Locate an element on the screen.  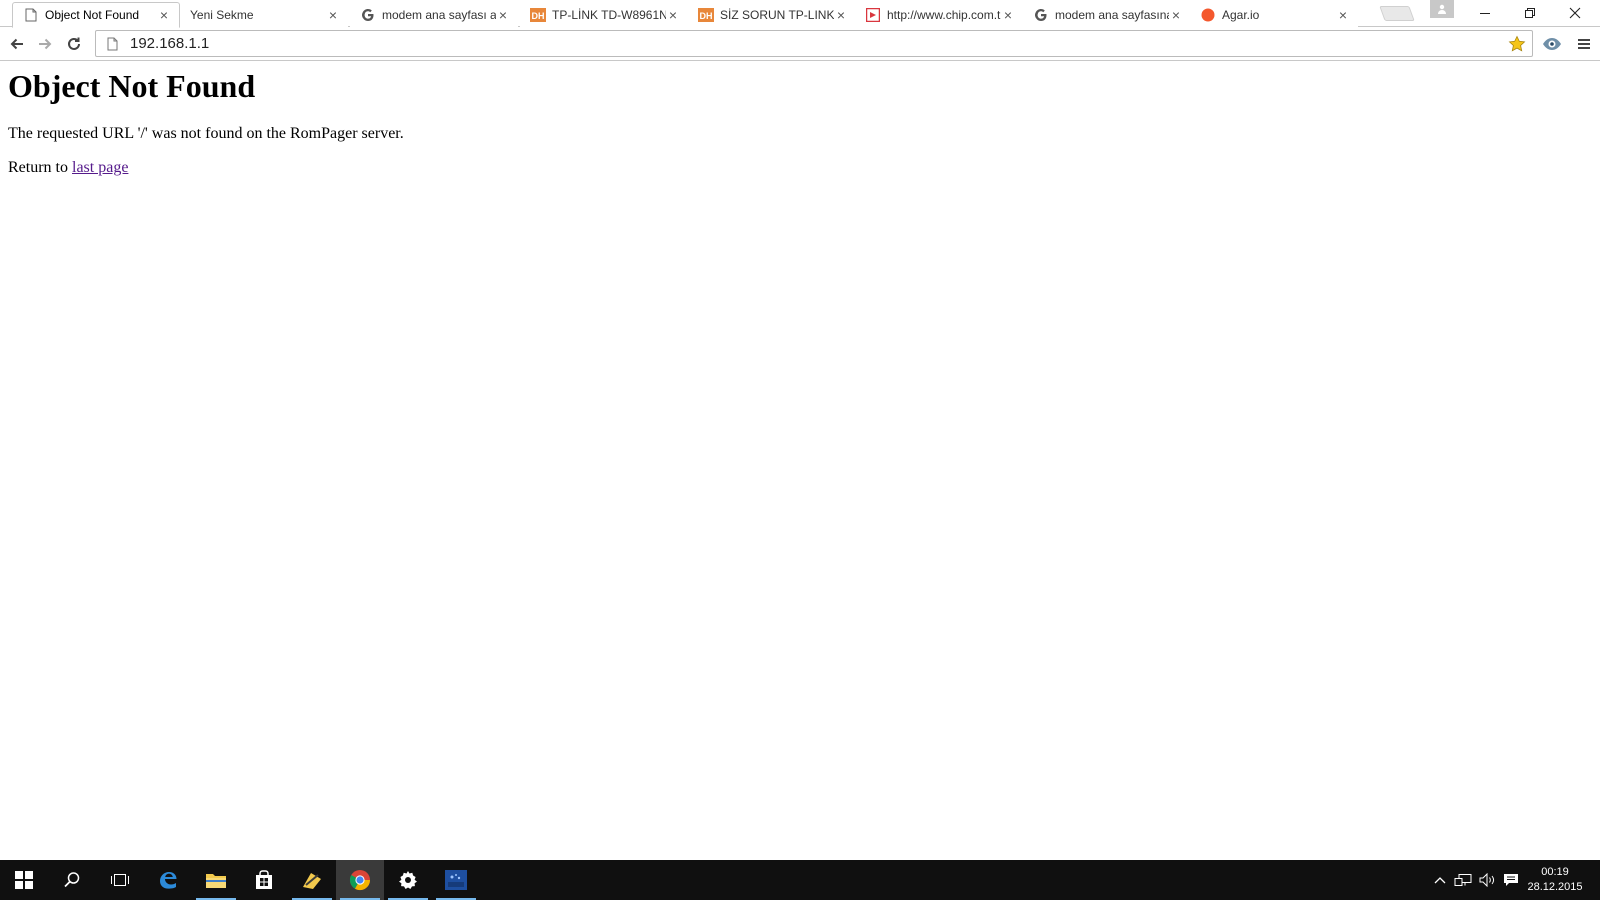
start-button is located at coordinates (24, 880).